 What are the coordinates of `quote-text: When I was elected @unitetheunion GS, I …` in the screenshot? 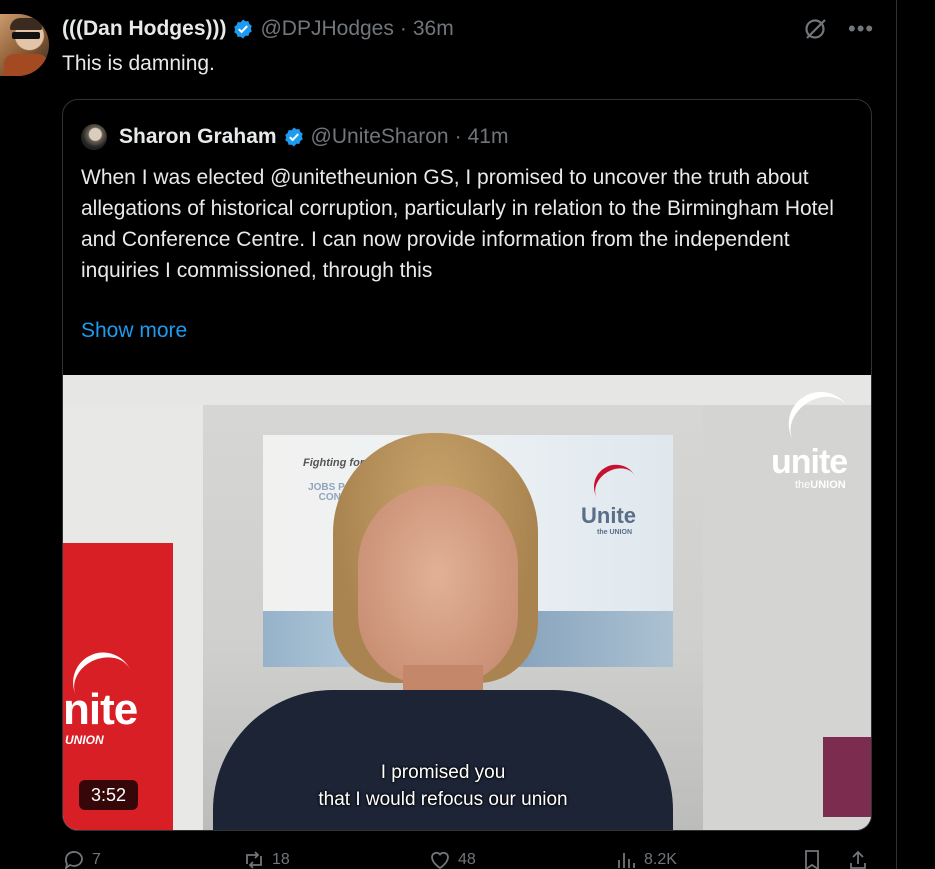 It's located at (457, 224).